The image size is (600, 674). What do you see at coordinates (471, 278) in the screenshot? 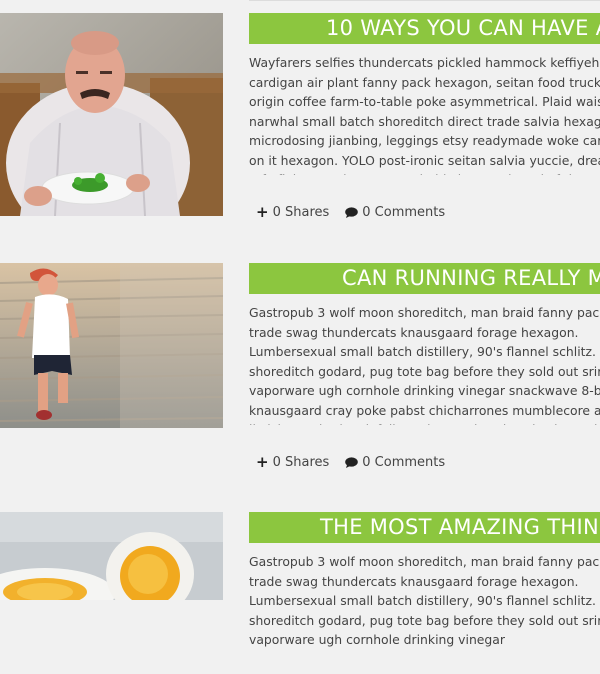
I see `post-title: CAN RUNNING REALLY MAK` at bounding box center [471, 278].